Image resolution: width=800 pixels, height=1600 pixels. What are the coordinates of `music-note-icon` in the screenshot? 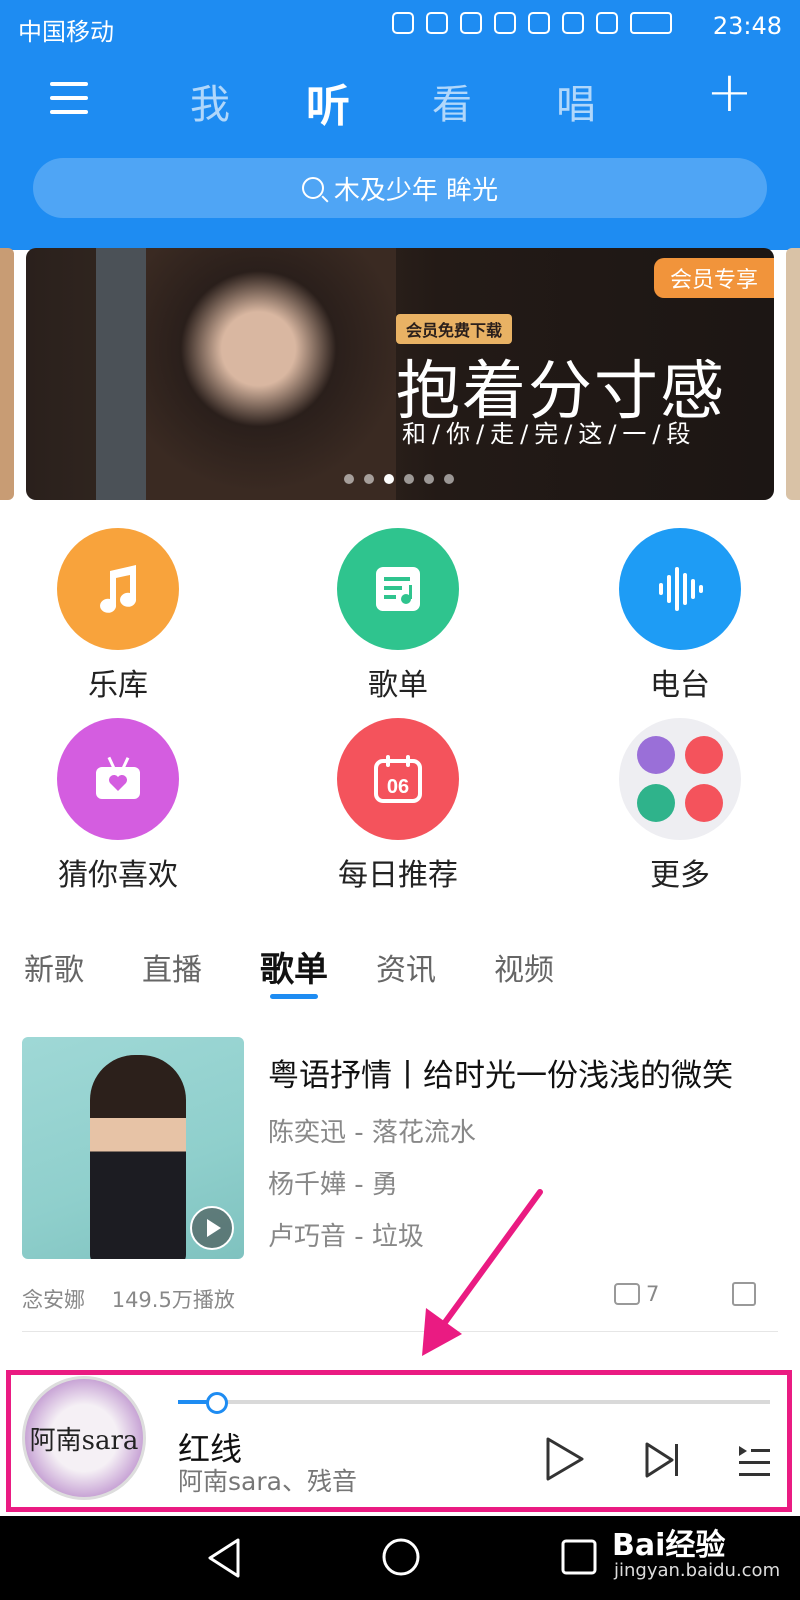 It's located at (118, 589).